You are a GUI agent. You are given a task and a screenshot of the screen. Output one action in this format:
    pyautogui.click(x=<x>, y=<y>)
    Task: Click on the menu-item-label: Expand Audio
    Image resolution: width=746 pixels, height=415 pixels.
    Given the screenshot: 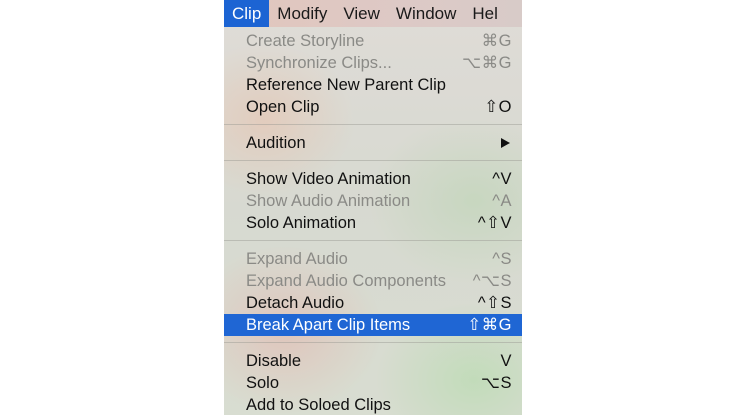 What is the action you would take?
    pyautogui.click(x=297, y=259)
    